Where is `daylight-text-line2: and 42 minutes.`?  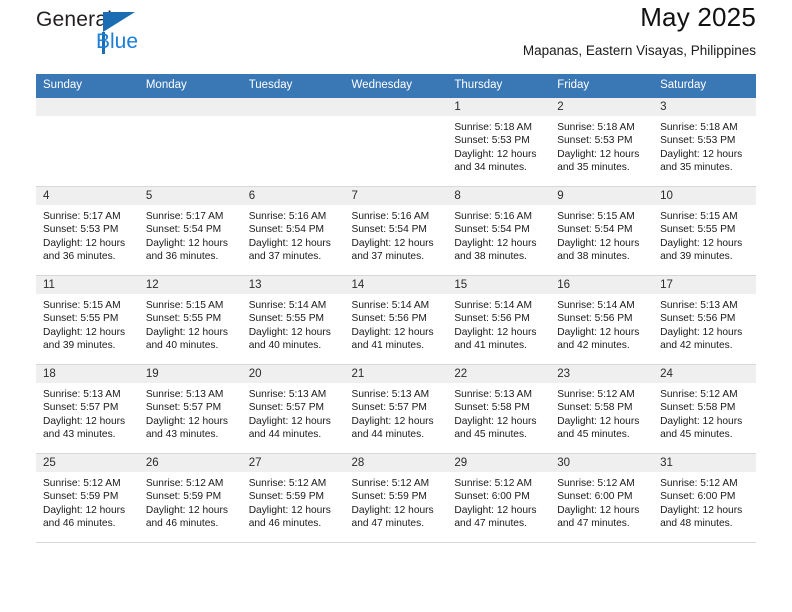
daylight-text-line2: and 42 minutes. is located at coordinates (593, 346).